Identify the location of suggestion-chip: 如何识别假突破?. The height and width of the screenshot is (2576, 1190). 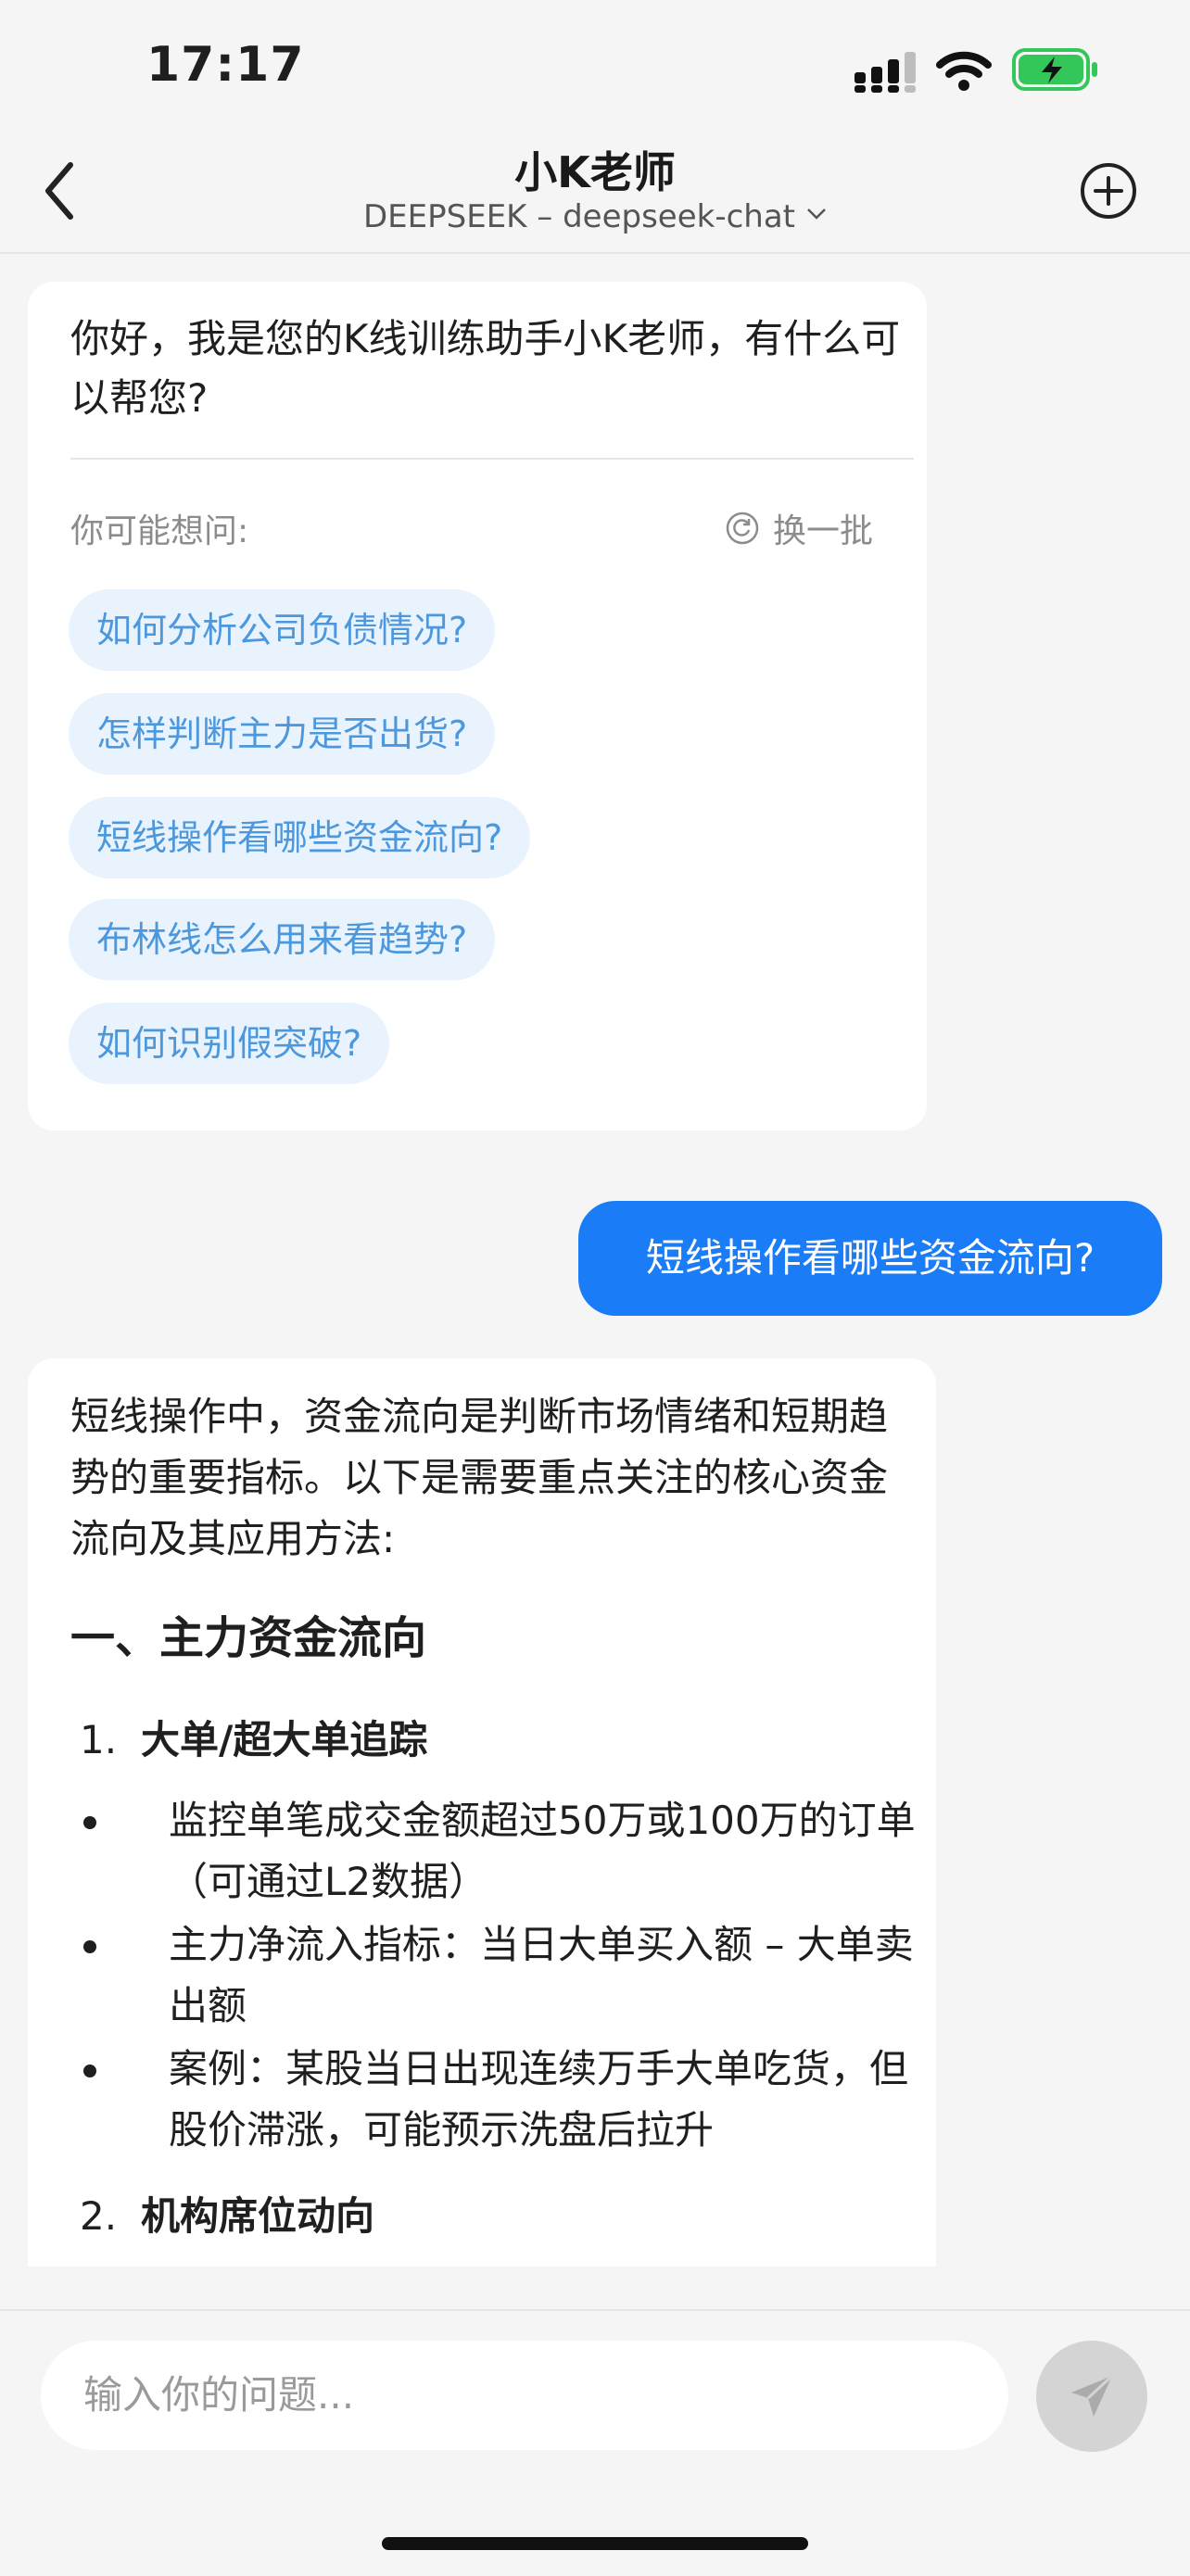
(229, 1044).